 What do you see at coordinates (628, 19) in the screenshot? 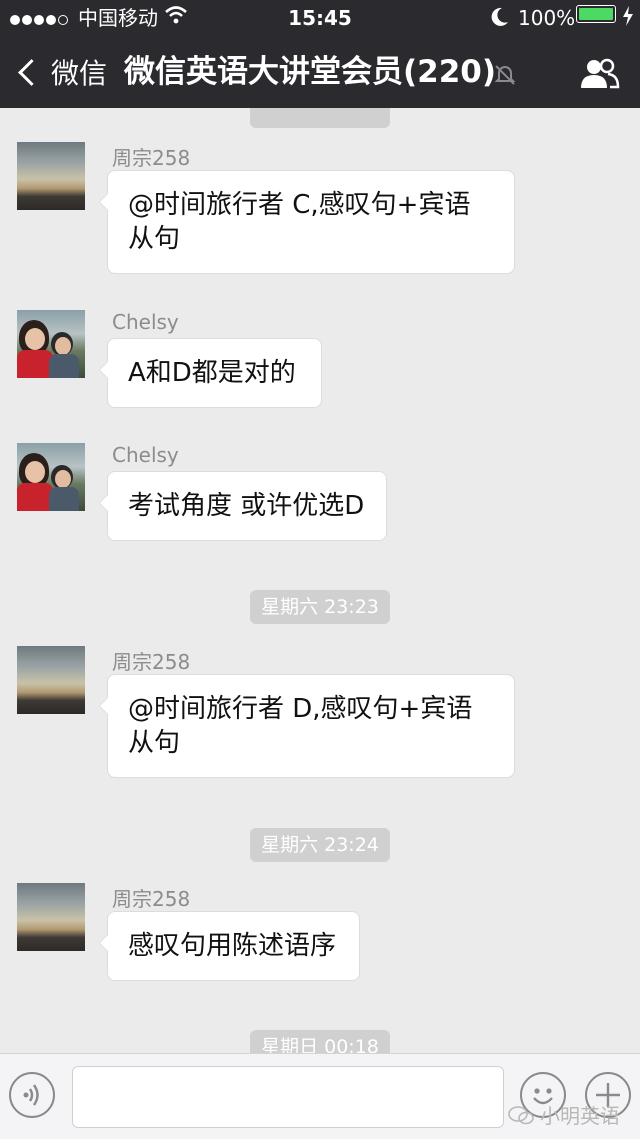
I see `charging-icon` at bounding box center [628, 19].